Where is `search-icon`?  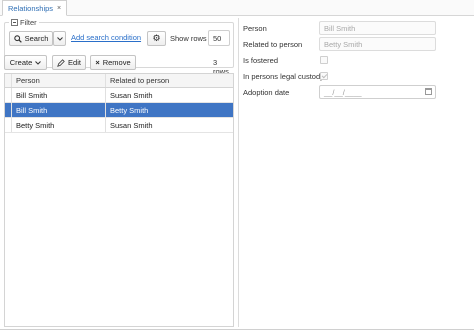 search-icon is located at coordinates (17, 38).